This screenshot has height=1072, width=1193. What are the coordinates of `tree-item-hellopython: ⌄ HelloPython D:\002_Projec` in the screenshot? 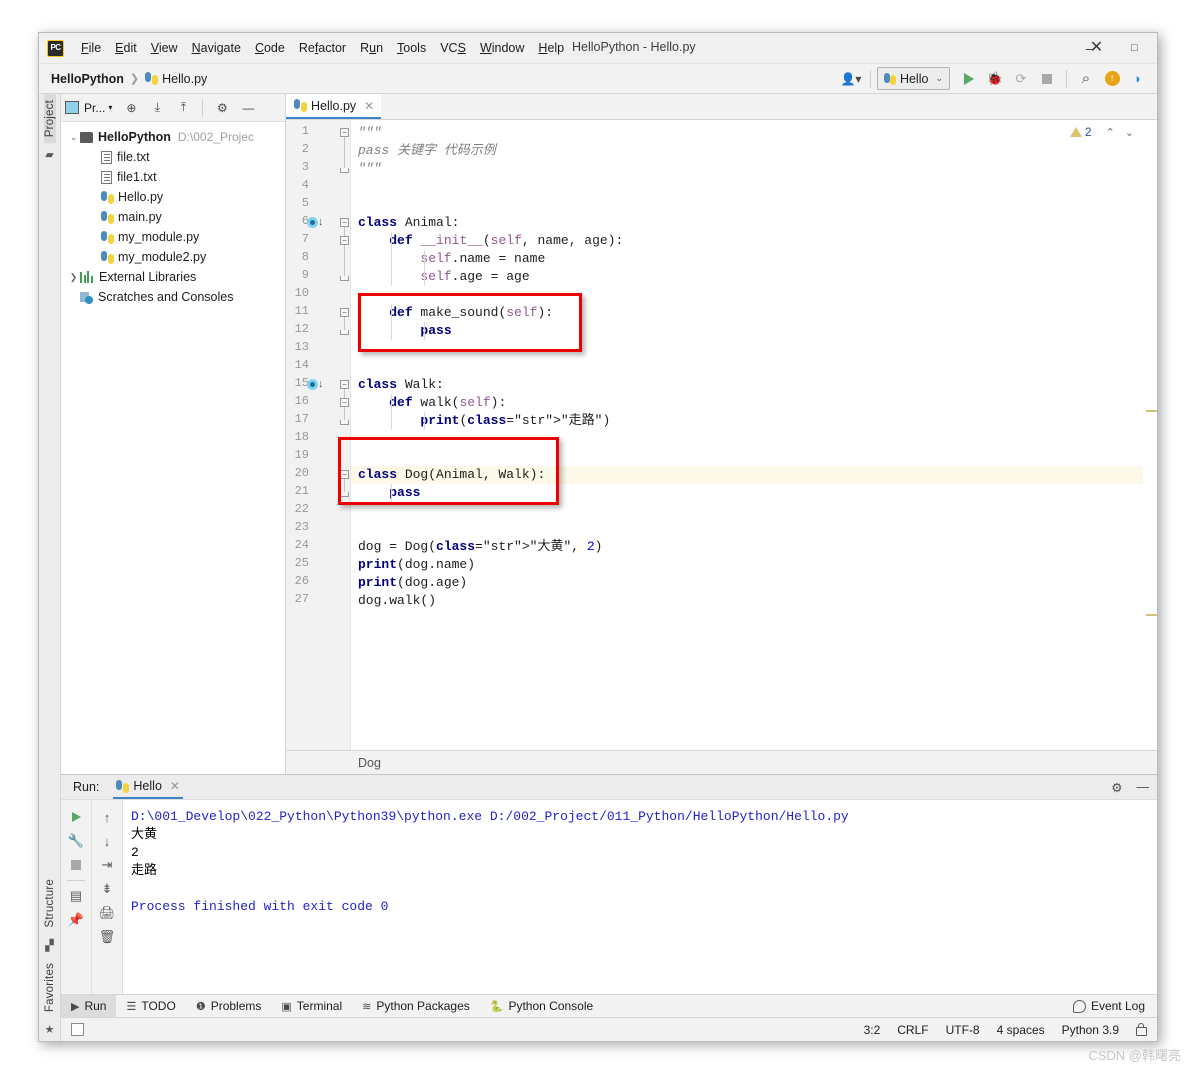 It's located at (173, 137).